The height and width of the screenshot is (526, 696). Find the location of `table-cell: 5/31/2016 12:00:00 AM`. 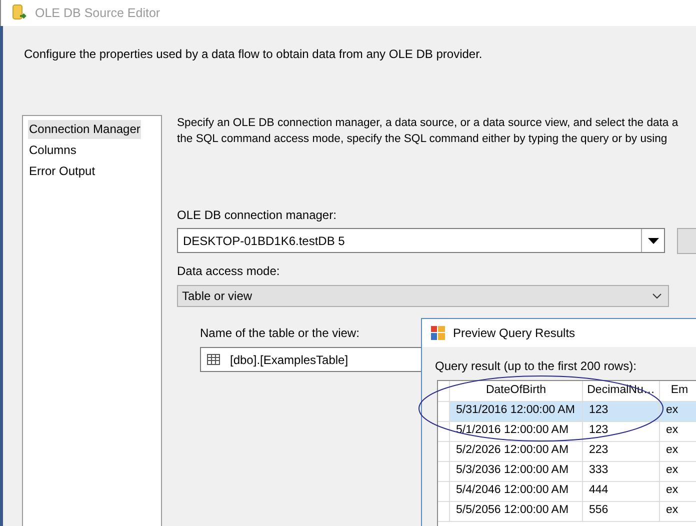

table-cell: 5/31/2016 12:00:00 AM is located at coordinates (516, 411).